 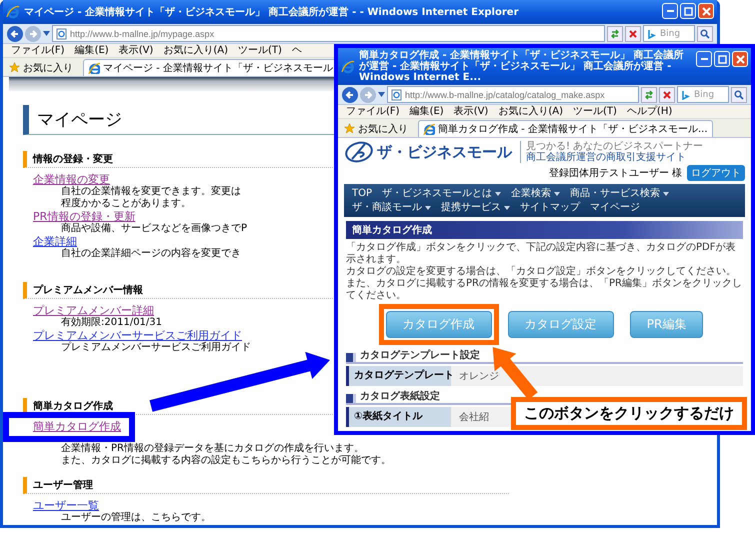 I want to click on nav-item: マイページ, so click(x=615, y=207).